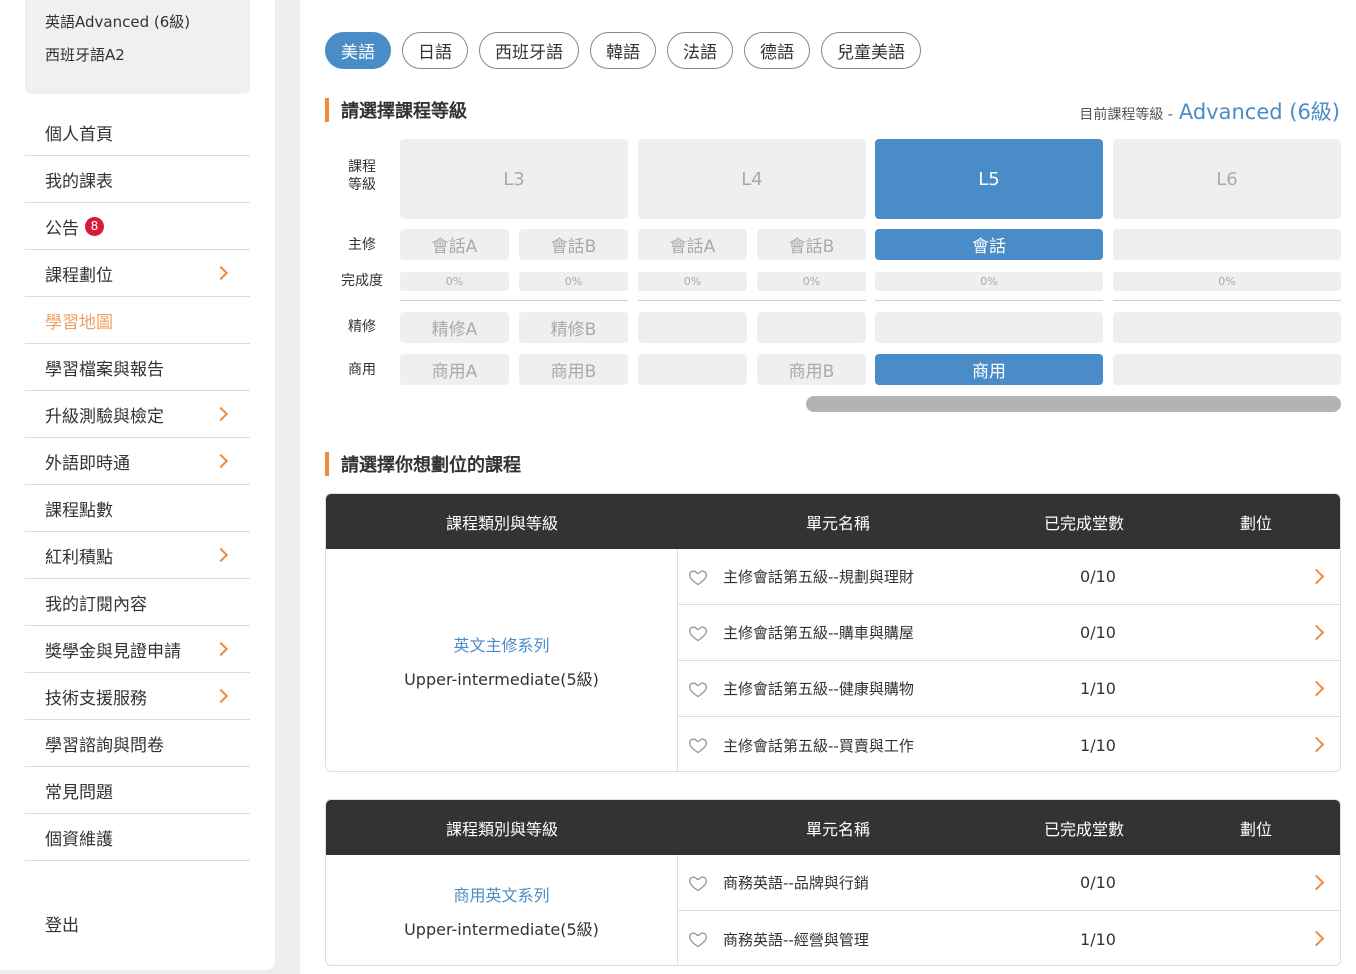  I want to click on series-name: 英文主修系列, so click(501, 644).